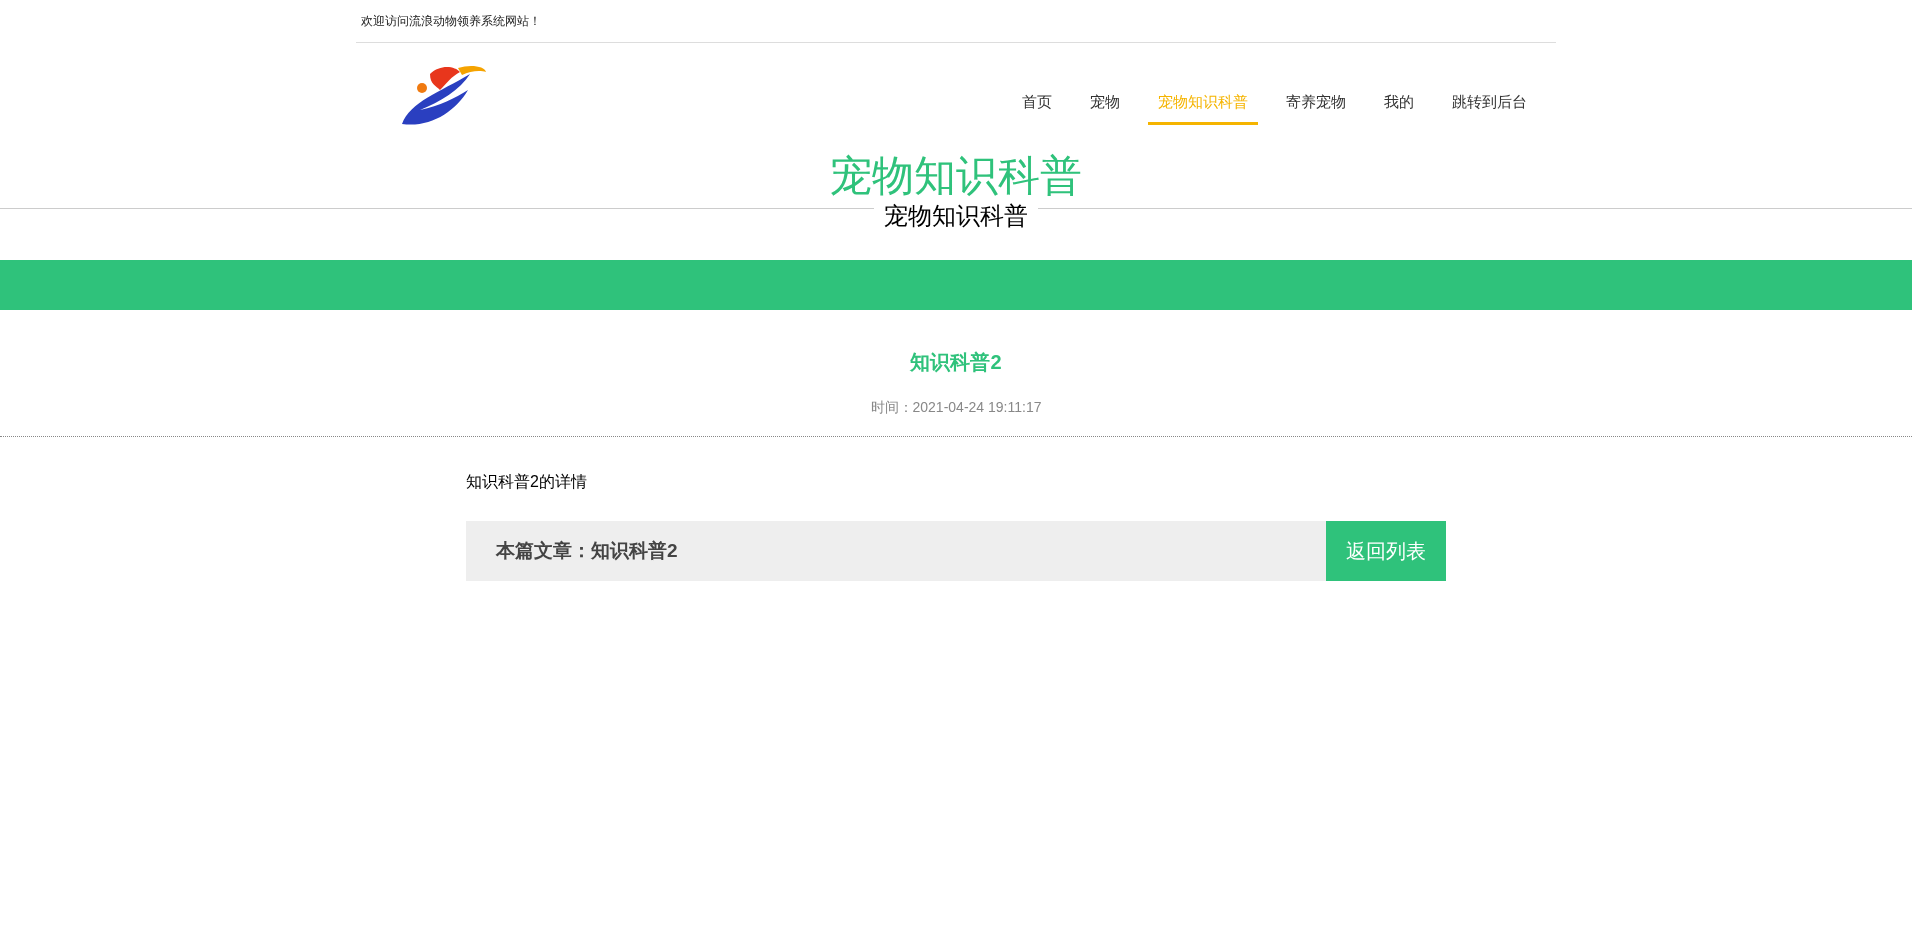 This screenshot has height=932, width=1912. What do you see at coordinates (1316, 108) in the screenshot?
I see `nav-link: 寄养宠物` at bounding box center [1316, 108].